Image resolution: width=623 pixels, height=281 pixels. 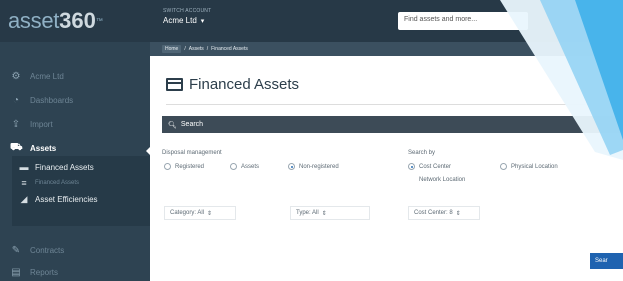 I want to click on upload-icon: ⇪, so click(x=16, y=124).